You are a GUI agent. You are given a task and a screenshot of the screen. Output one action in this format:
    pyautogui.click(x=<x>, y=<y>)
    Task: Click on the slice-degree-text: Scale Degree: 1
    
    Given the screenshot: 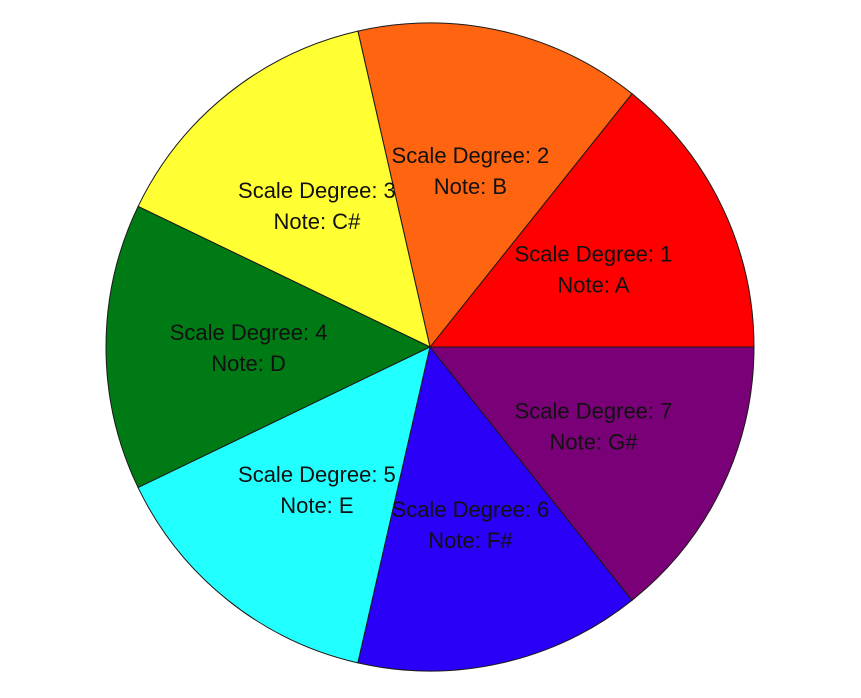 What is the action you would take?
    pyautogui.click(x=594, y=253)
    